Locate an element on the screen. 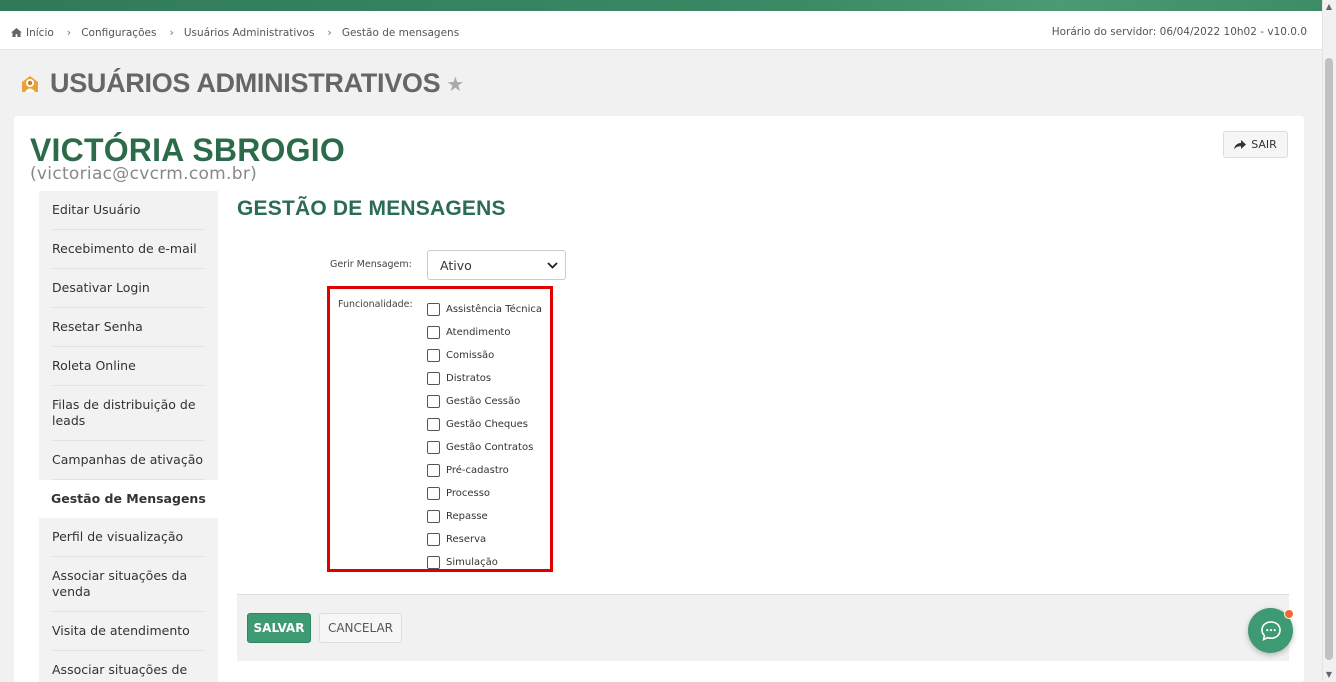 The height and width of the screenshot is (682, 1336). breadcrumb-item-current: Gestão de mensagens is located at coordinates (400, 32).